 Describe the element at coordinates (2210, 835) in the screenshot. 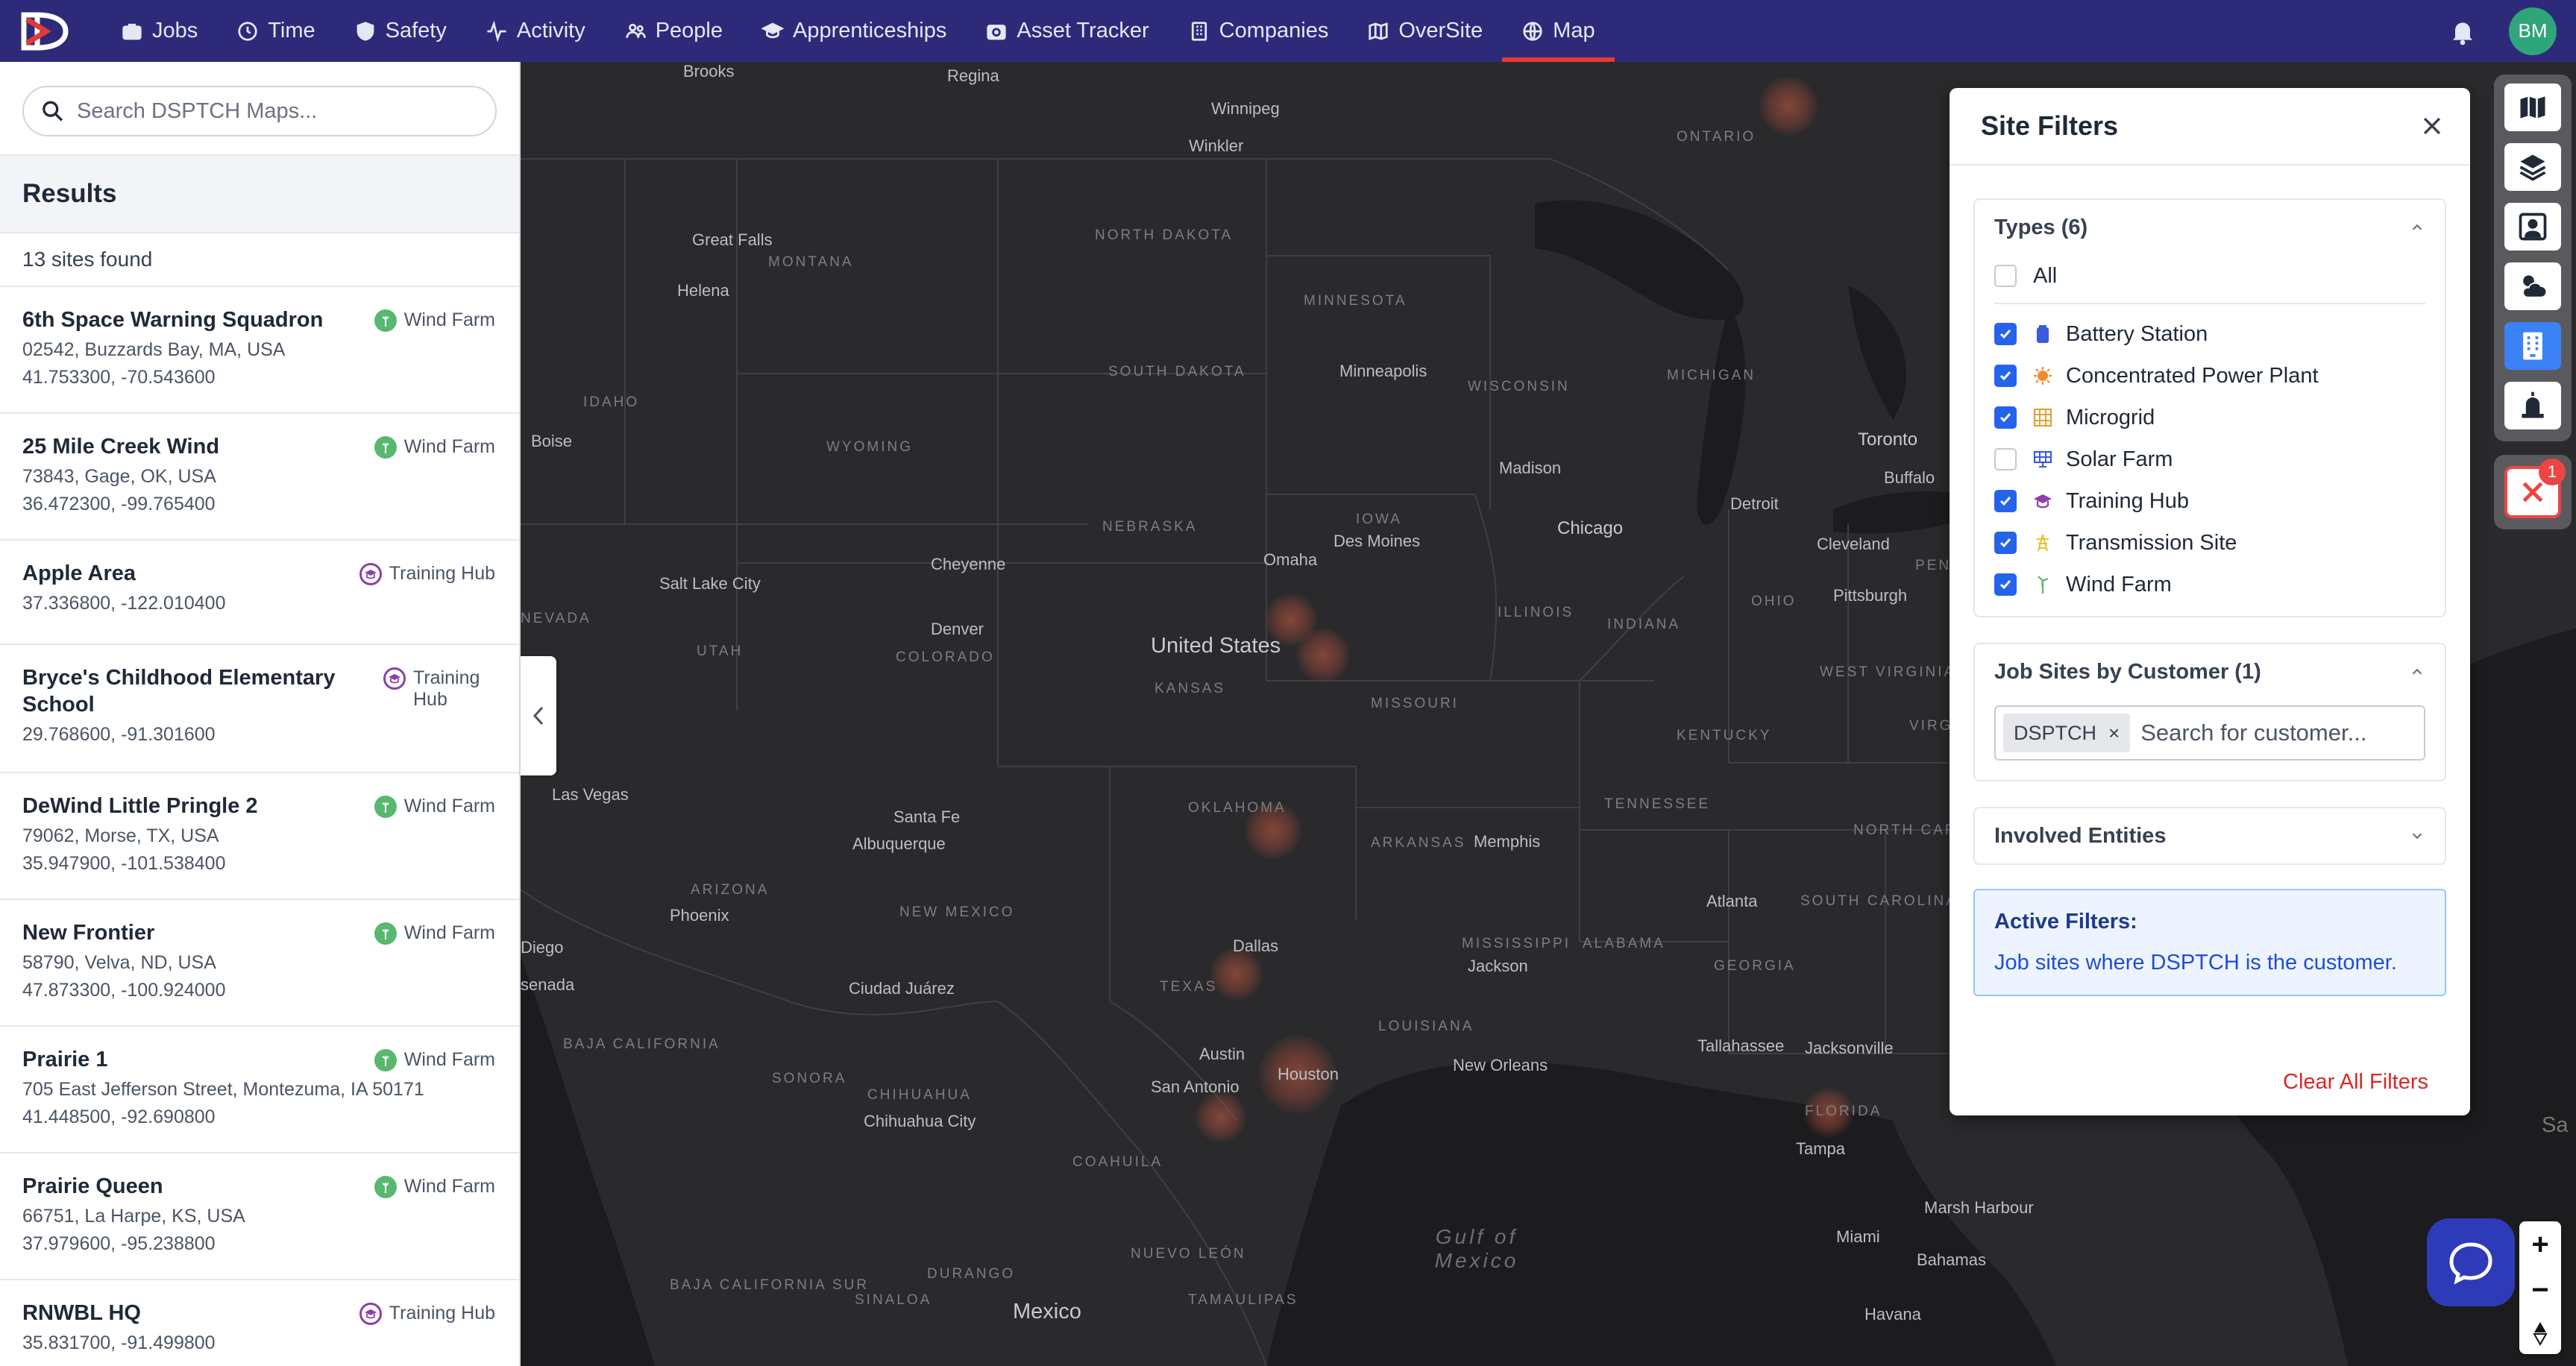

I see `entities-section-header: Involved Entities` at that location.